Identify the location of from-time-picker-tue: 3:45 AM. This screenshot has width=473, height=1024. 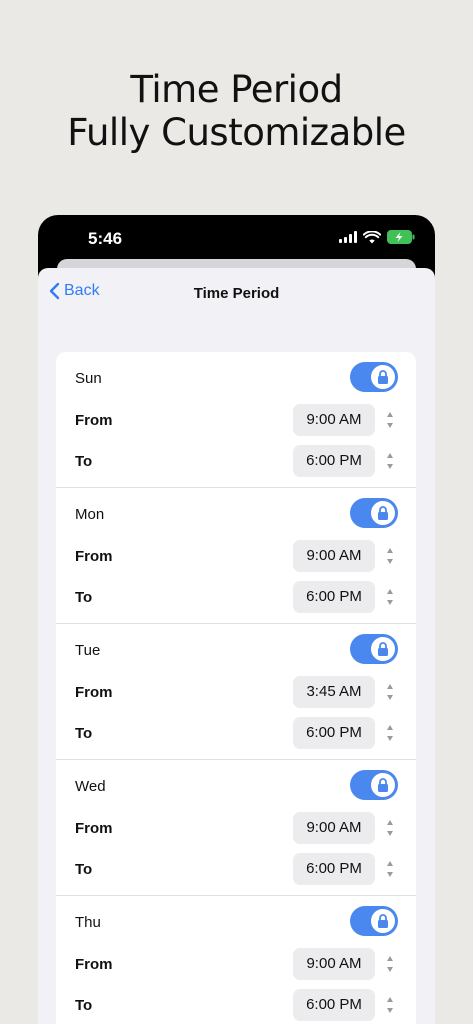
(334, 692).